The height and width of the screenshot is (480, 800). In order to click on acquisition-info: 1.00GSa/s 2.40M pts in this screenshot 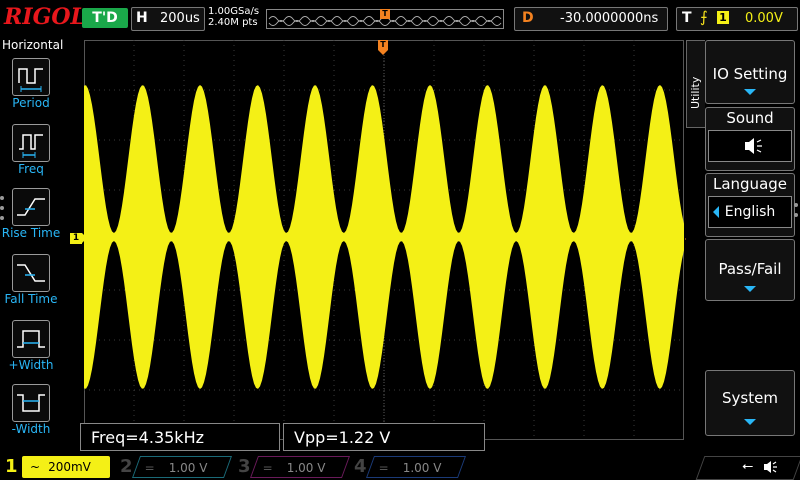, I will do `click(233, 17)`.